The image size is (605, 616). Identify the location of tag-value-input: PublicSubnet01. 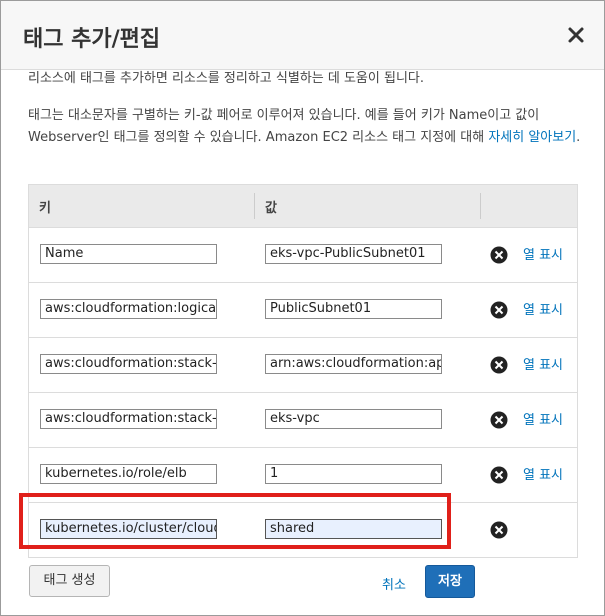
(353, 309).